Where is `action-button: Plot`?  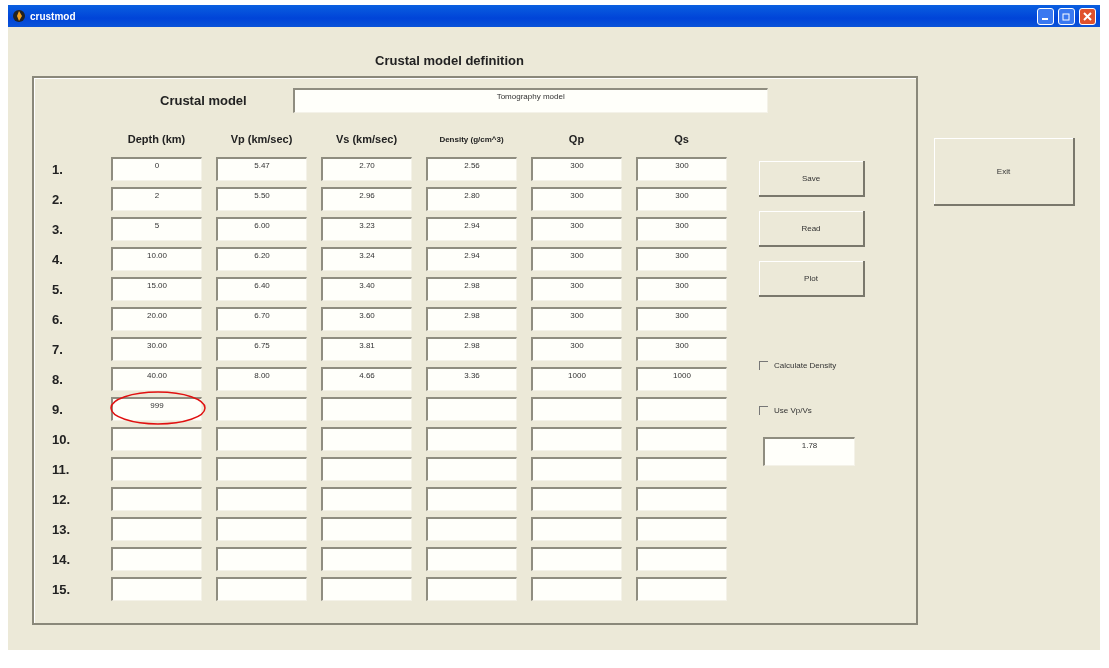 action-button: Plot is located at coordinates (812, 279).